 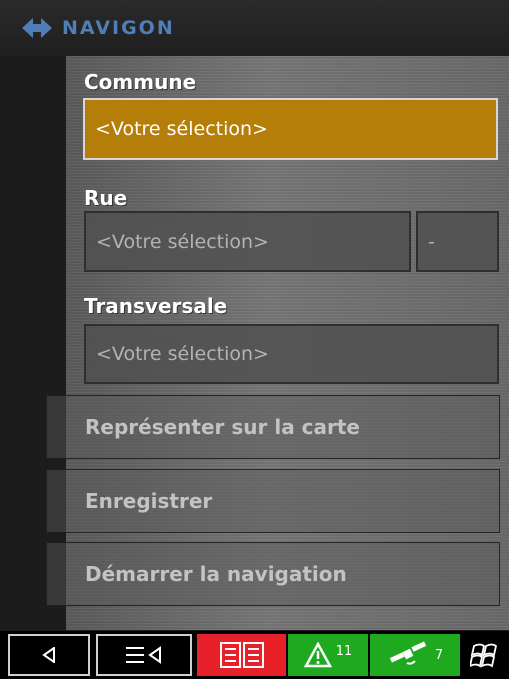 I want to click on windows-flag-icon, so click(x=484, y=655).